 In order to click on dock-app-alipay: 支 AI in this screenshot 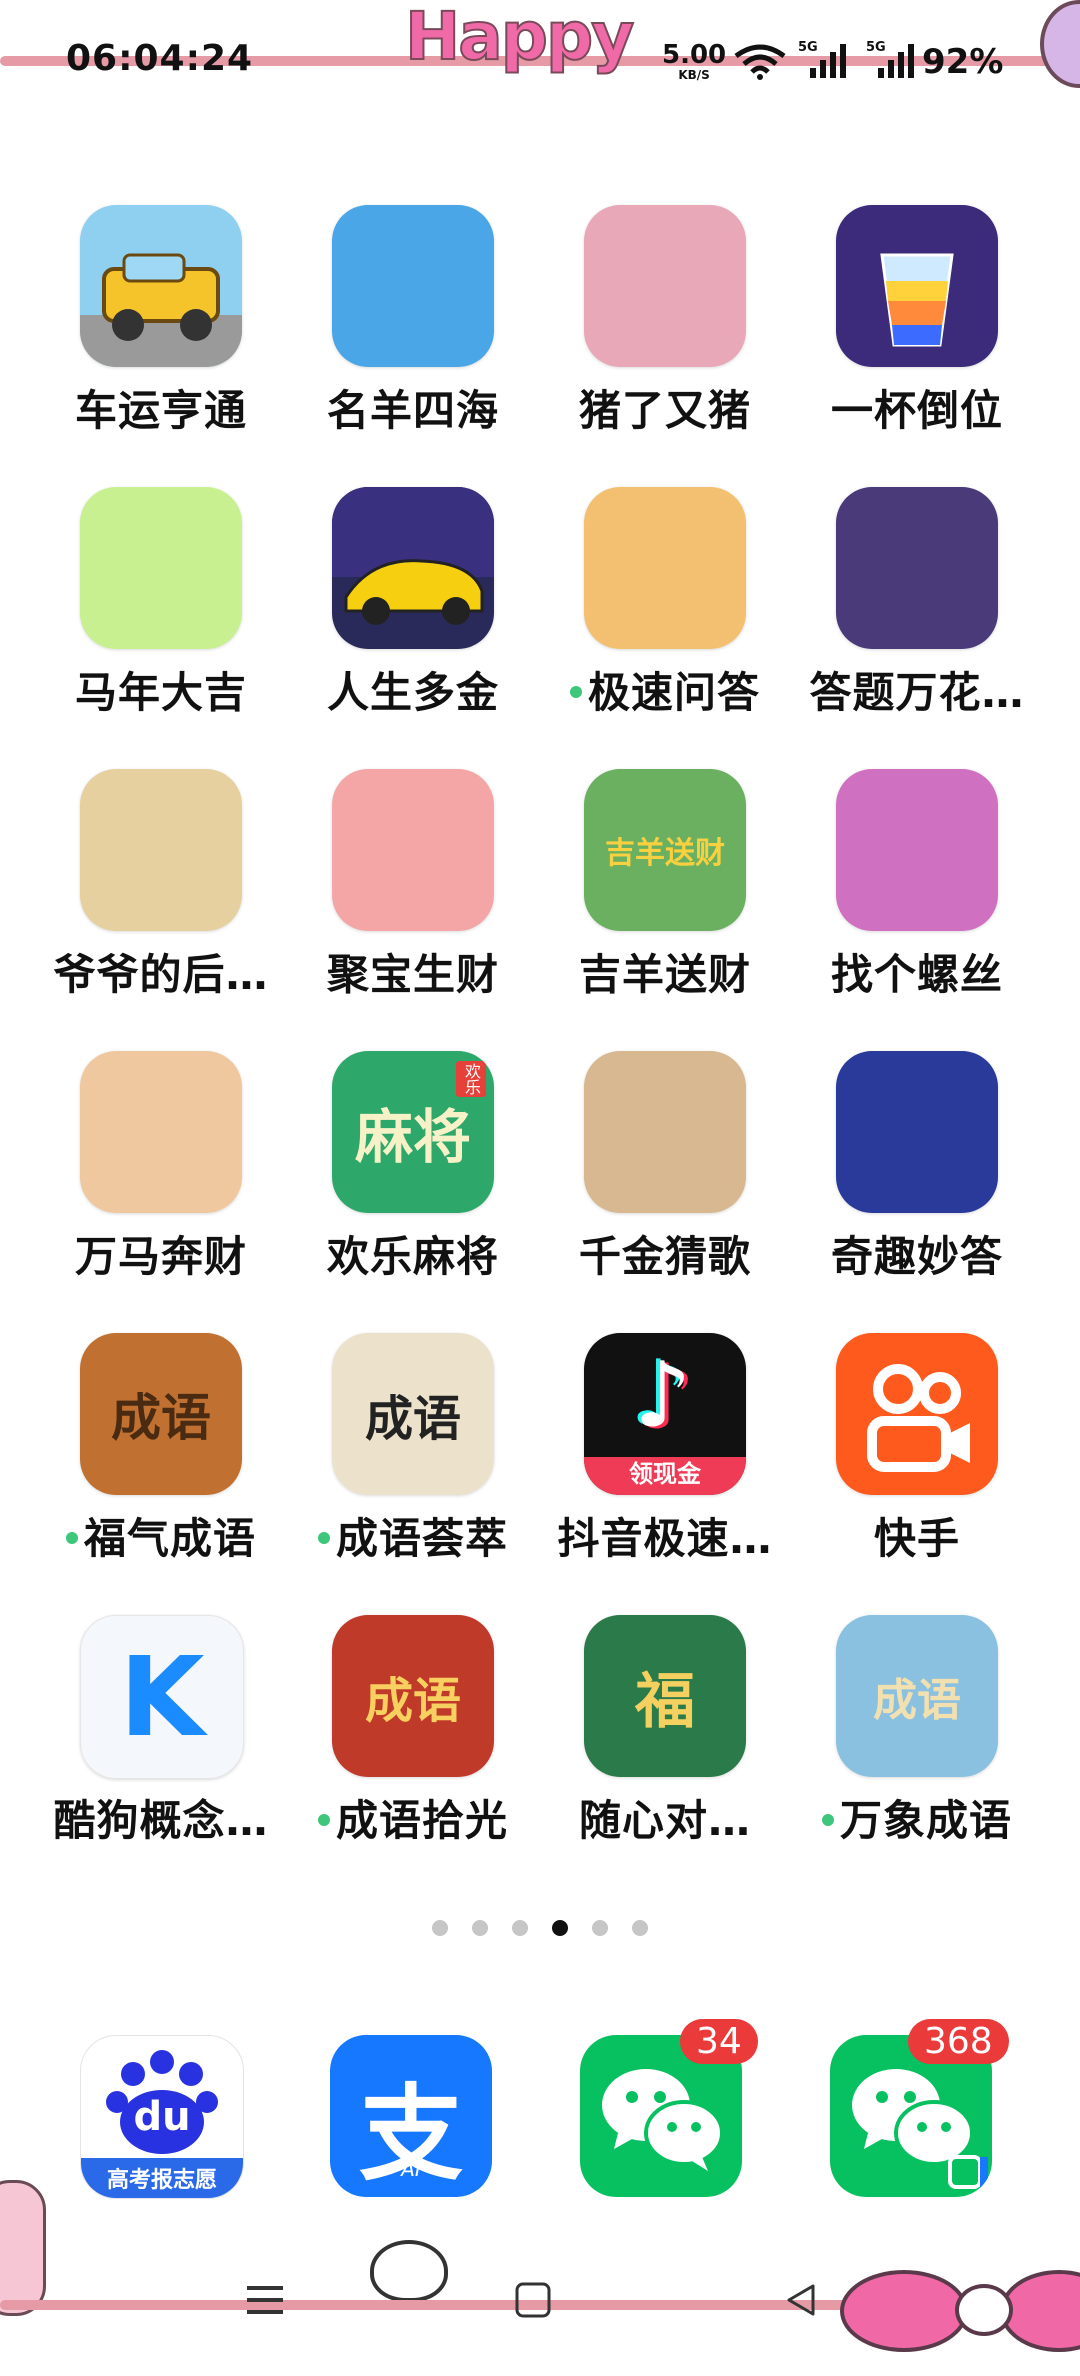, I will do `click(411, 2116)`.